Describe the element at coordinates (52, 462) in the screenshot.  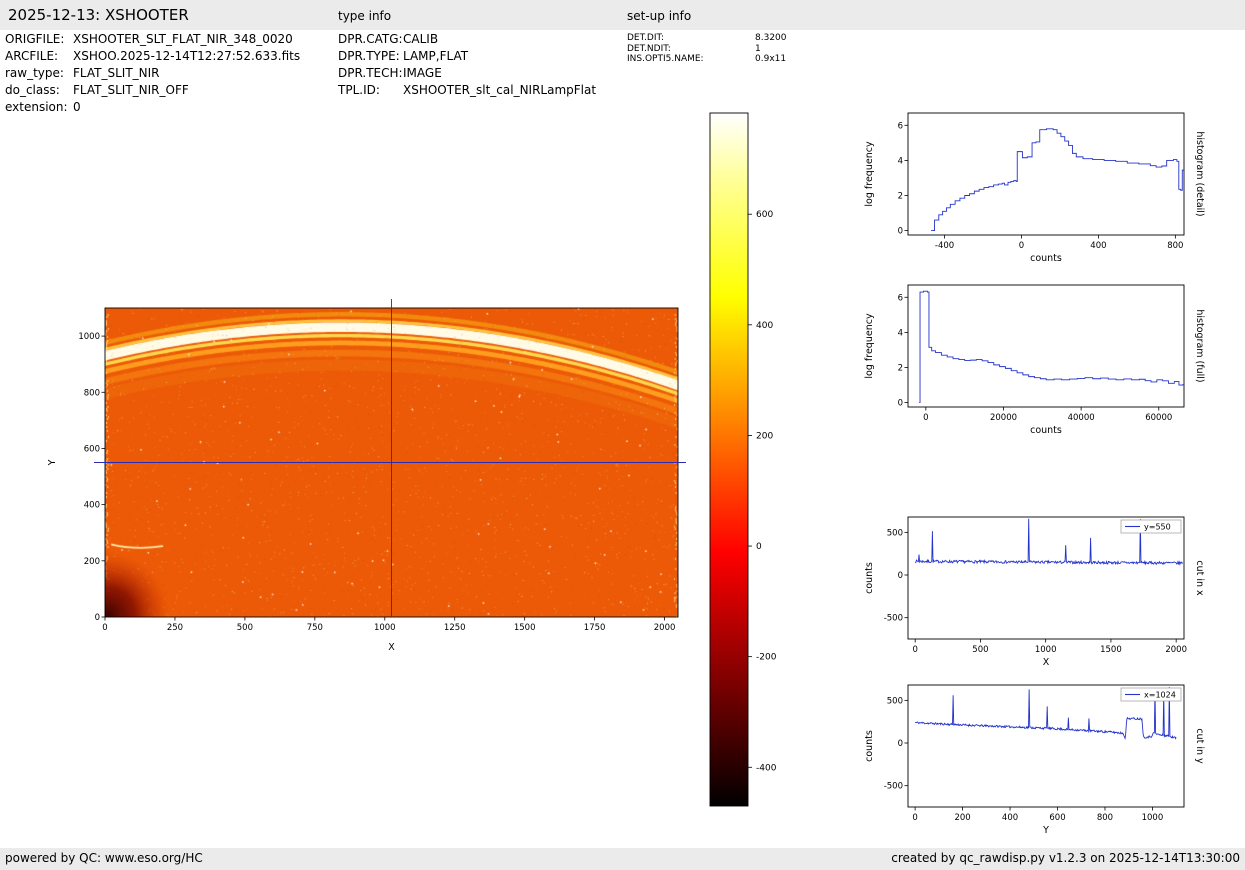
I see `svg-text: Y` at that location.